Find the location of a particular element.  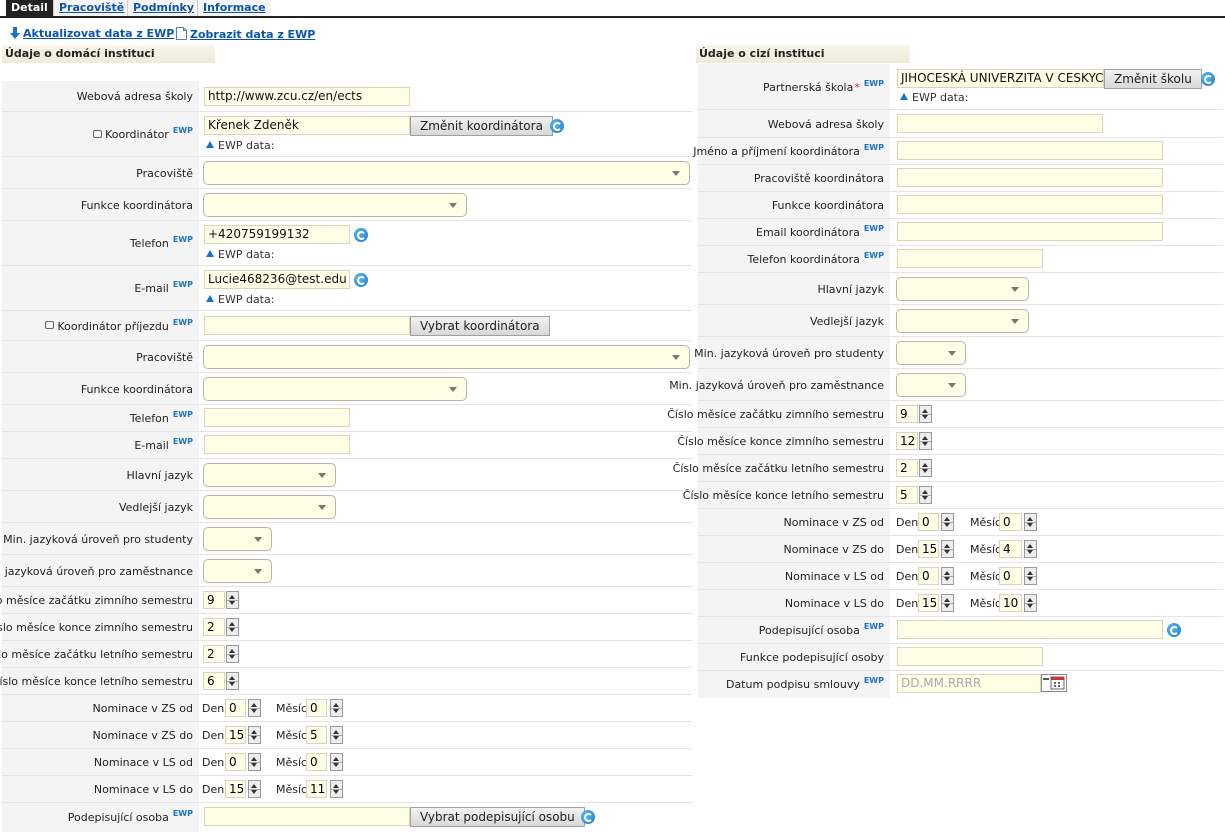

home-min-staff-label: Min. jazyková úroveň pro zaměstnance is located at coordinates (96, 571).